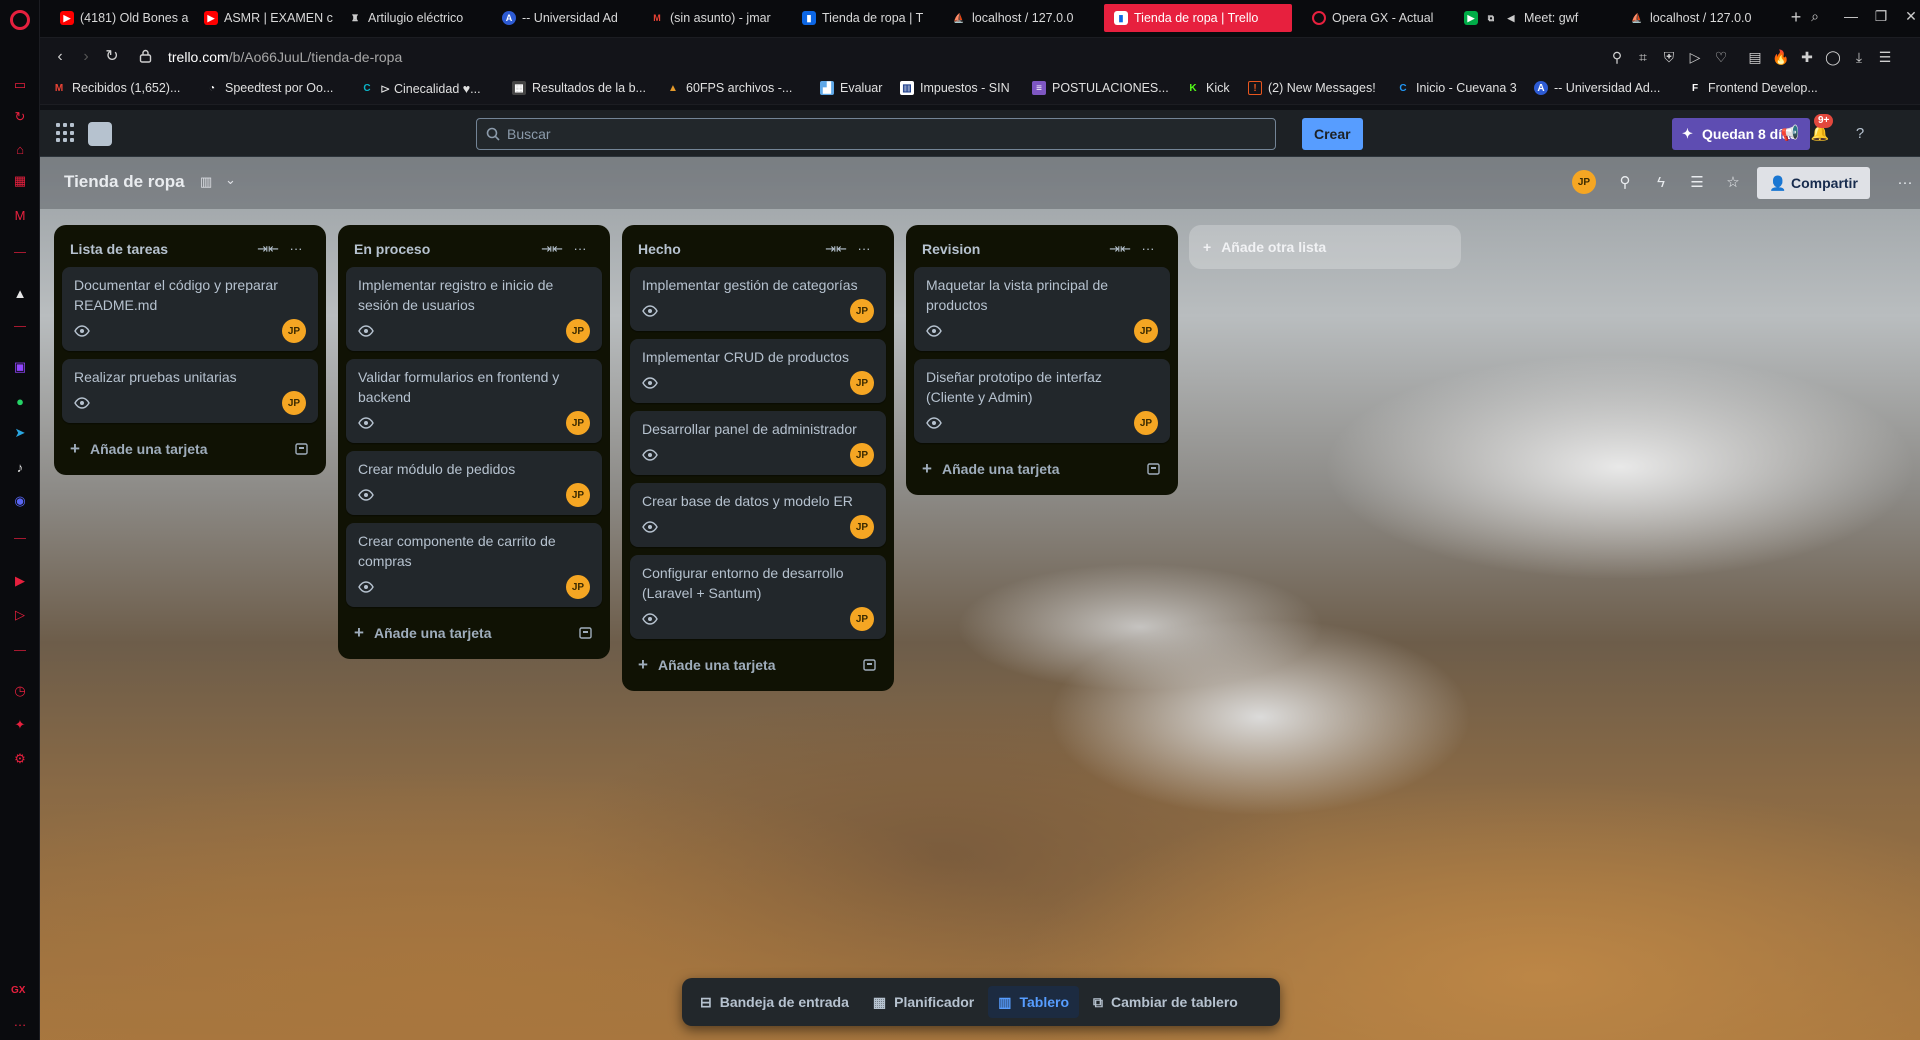 The image size is (1920, 1040). What do you see at coordinates (1695, 18) in the screenshot?
I see `browser-tab: ⛵ localhost / 127.0.0` at bounding box center [1695, 18].